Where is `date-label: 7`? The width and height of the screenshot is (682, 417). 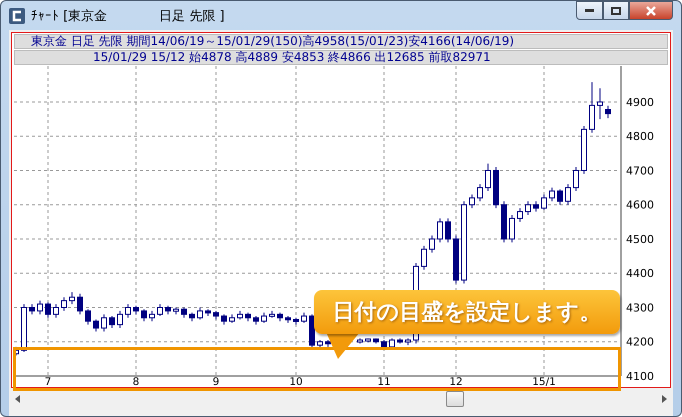 date-label: 7 is located at coordinates (48, 382).